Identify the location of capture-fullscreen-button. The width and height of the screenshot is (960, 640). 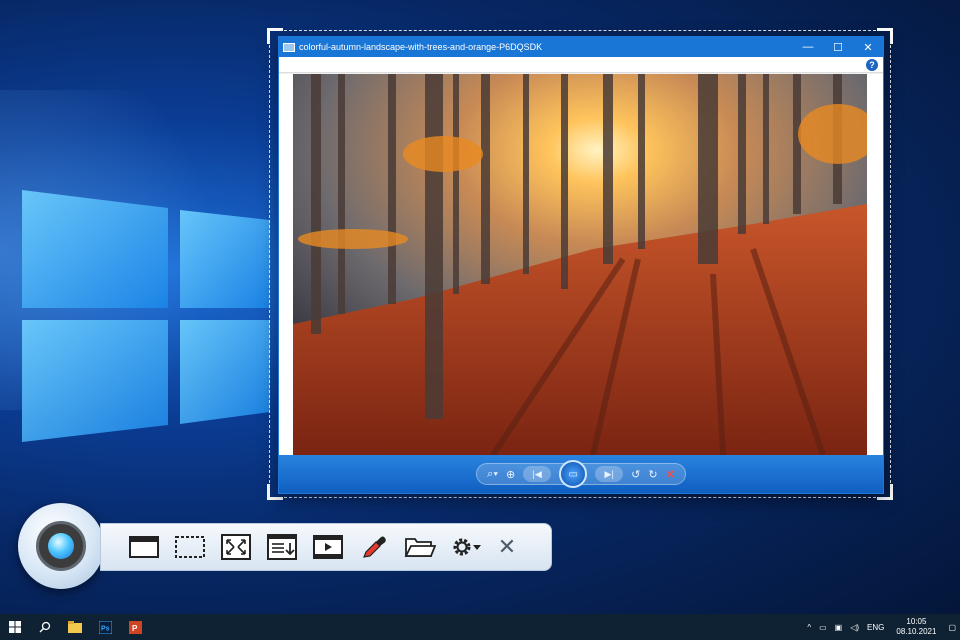
(236, 547).